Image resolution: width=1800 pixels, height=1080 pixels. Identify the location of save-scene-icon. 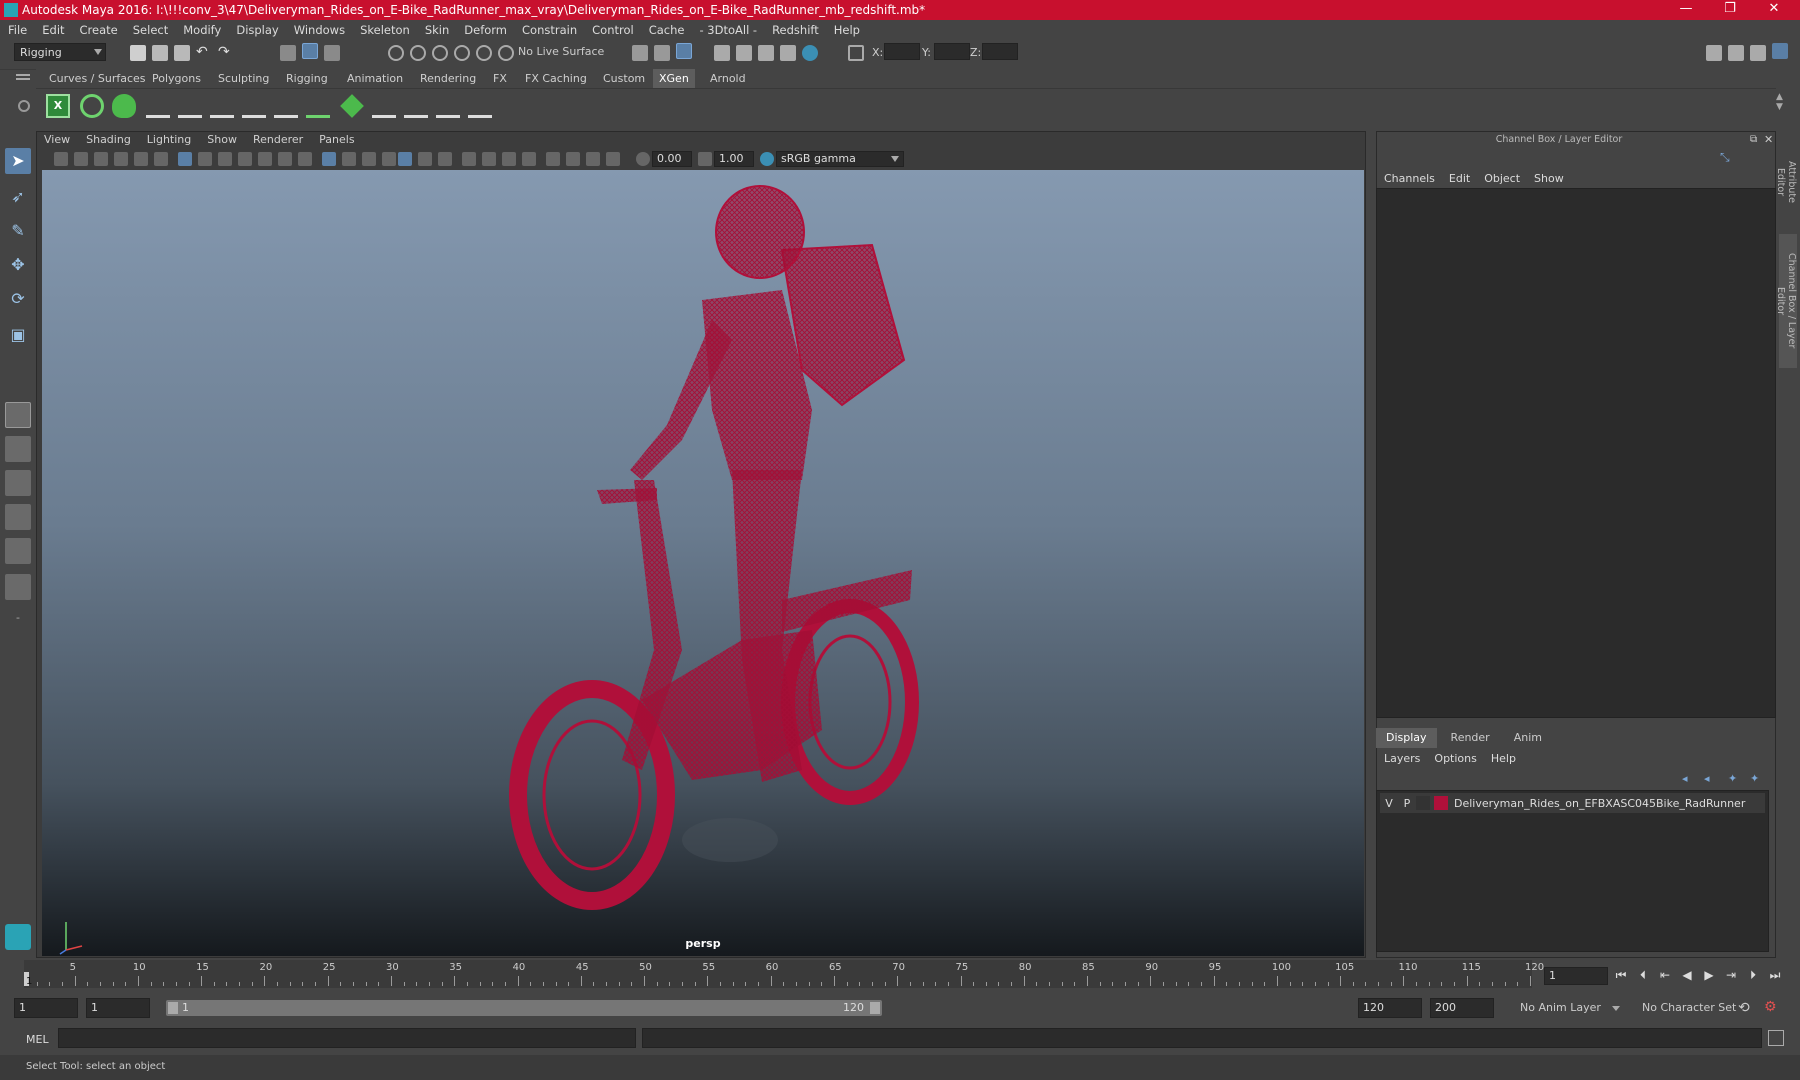
(182, 53).